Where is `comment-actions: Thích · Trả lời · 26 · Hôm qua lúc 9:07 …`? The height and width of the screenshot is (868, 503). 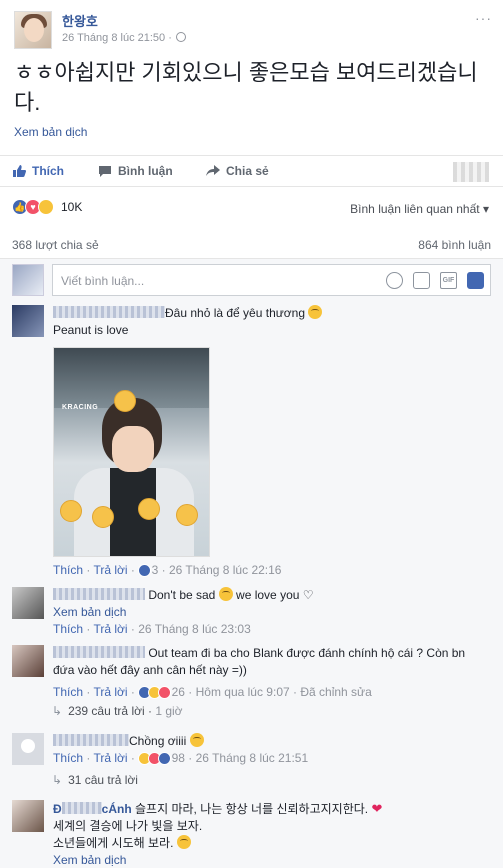 comment-actions: Thích · Trả lời · 26 · Hôm qua lúc 9:07 … is located at coordinates (212, 692).